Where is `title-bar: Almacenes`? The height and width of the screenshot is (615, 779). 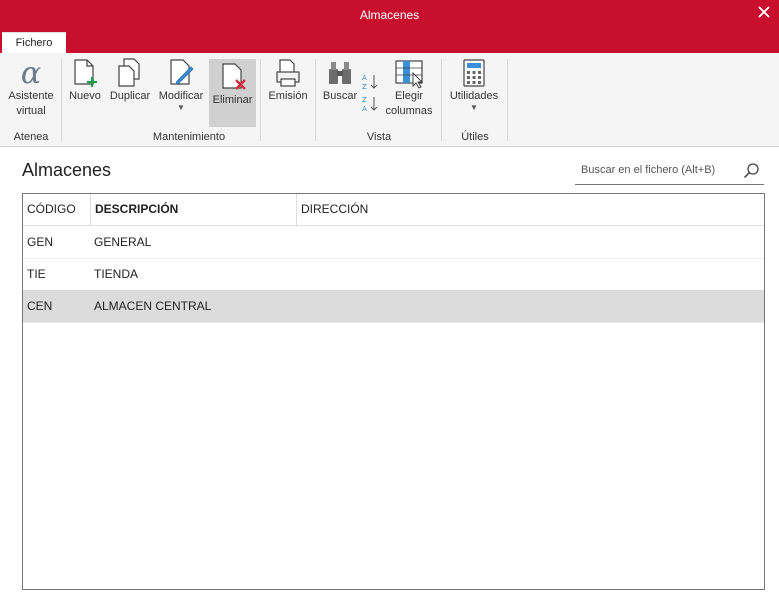 title-bar: Almacenes is located at coordinates (389, 15).